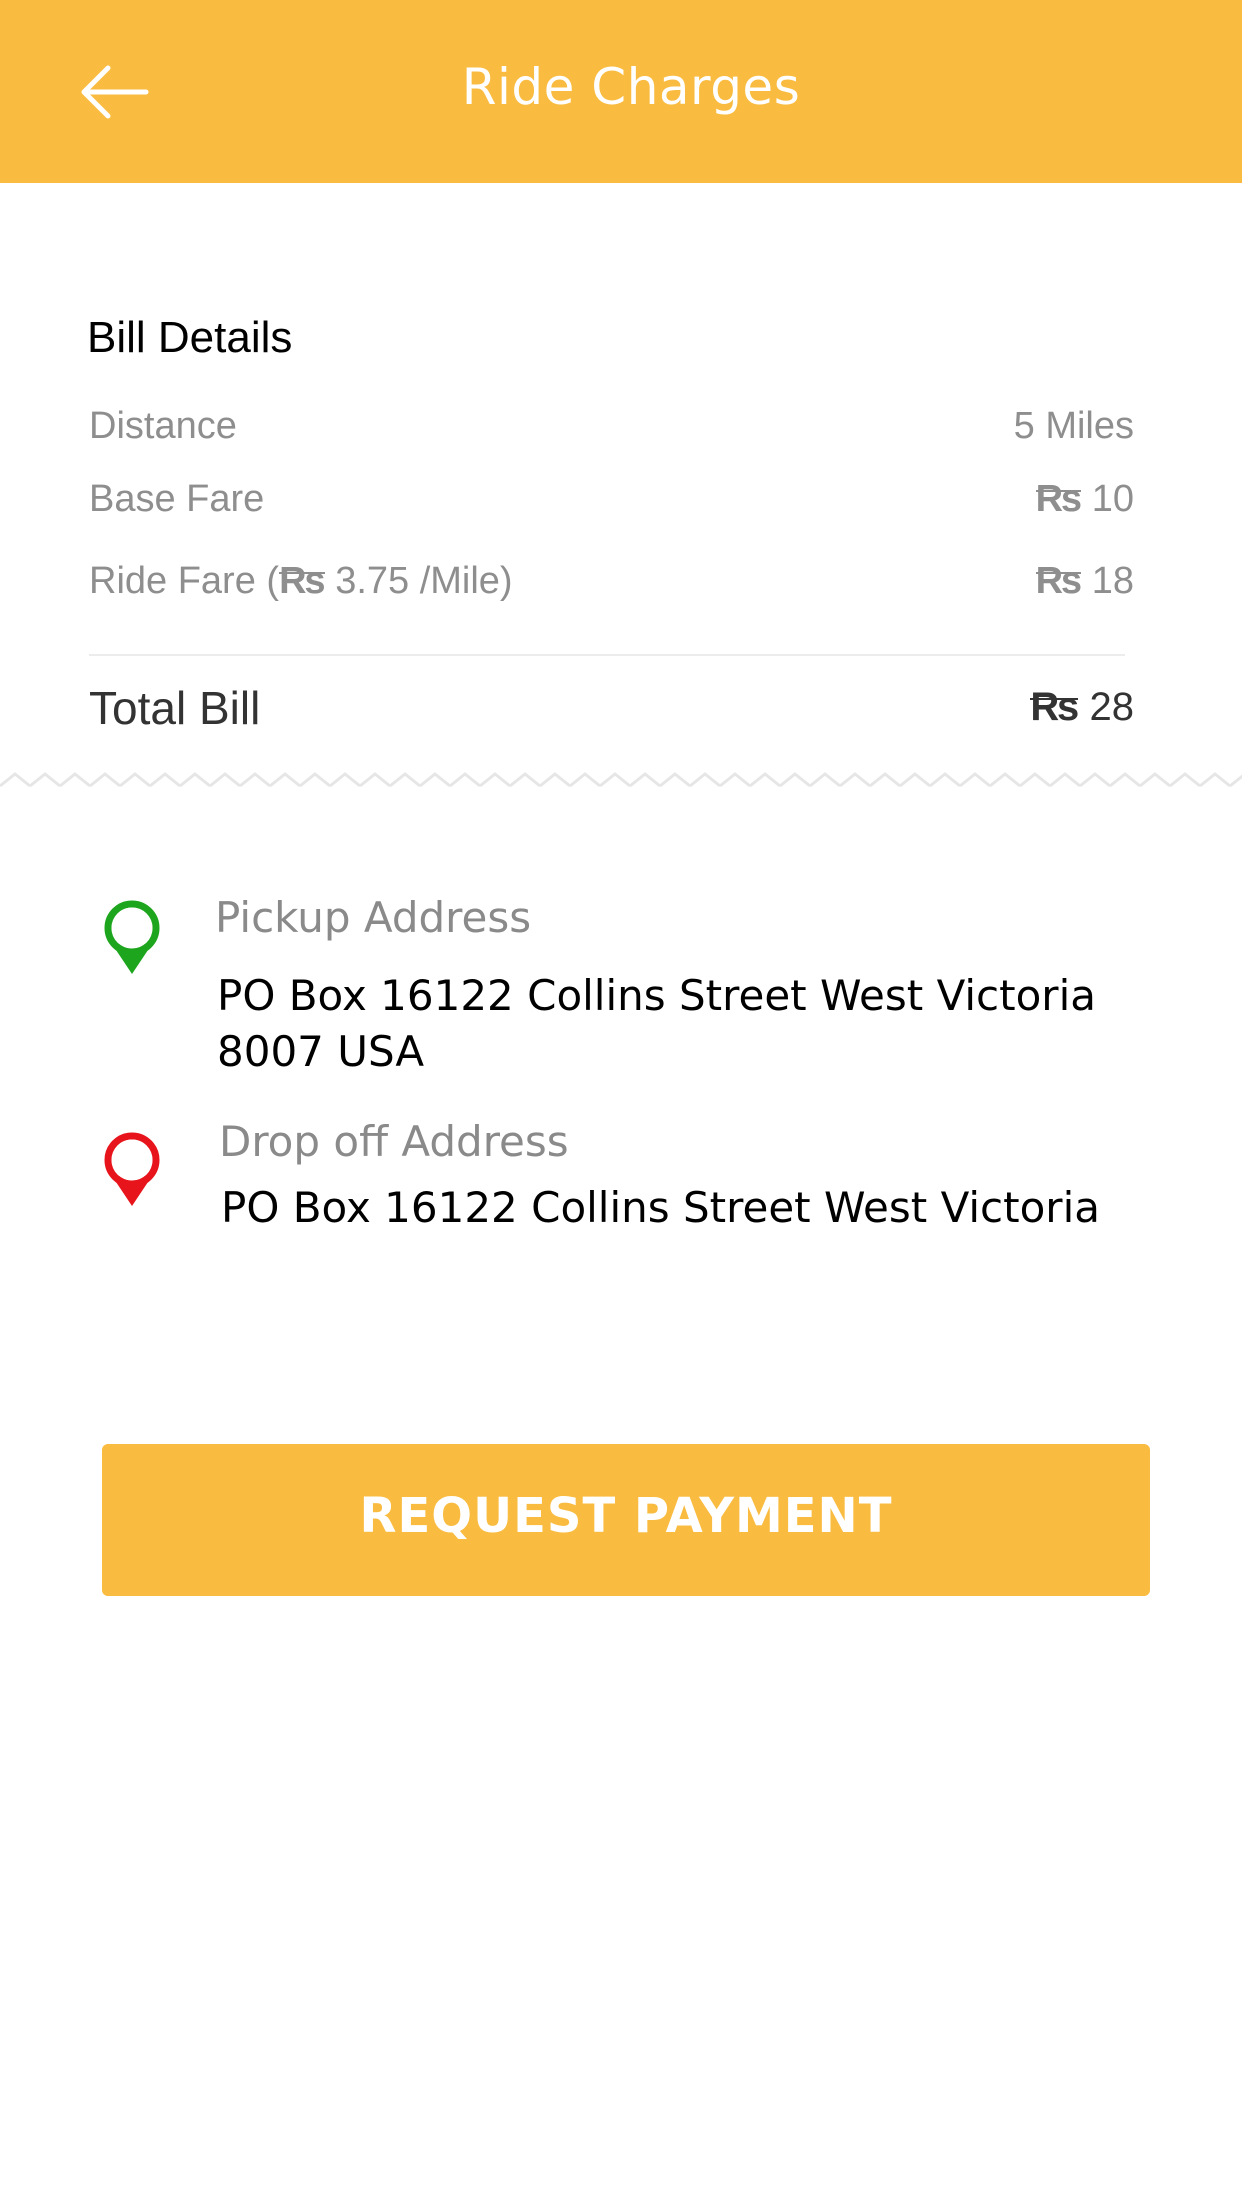 Image resolution: width=1242 pixels, height=2208 pixels. Describe the element at coordinates (394, 1141) in the screenshot. I see `dropoff-address-label: Drop off Address` at that location.